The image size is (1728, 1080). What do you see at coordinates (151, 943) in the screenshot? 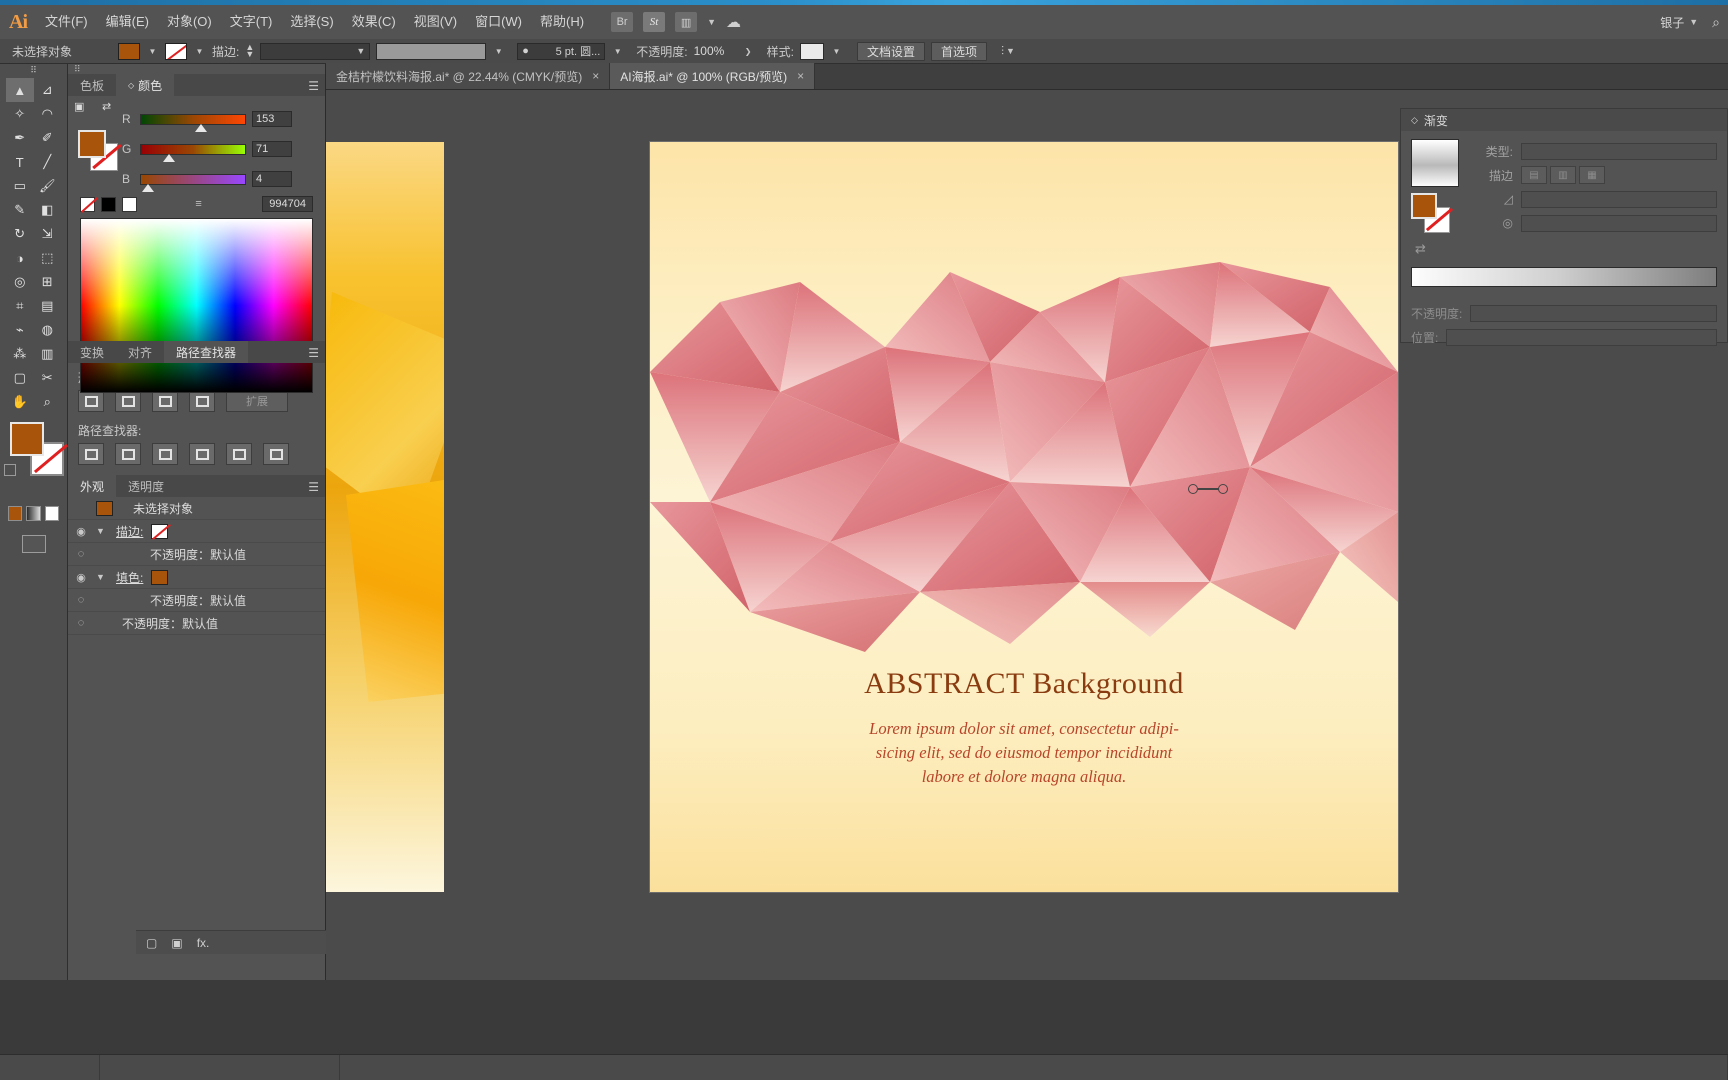
I see `add-stroke-icon: ▢` at bounding box center [151, 943].